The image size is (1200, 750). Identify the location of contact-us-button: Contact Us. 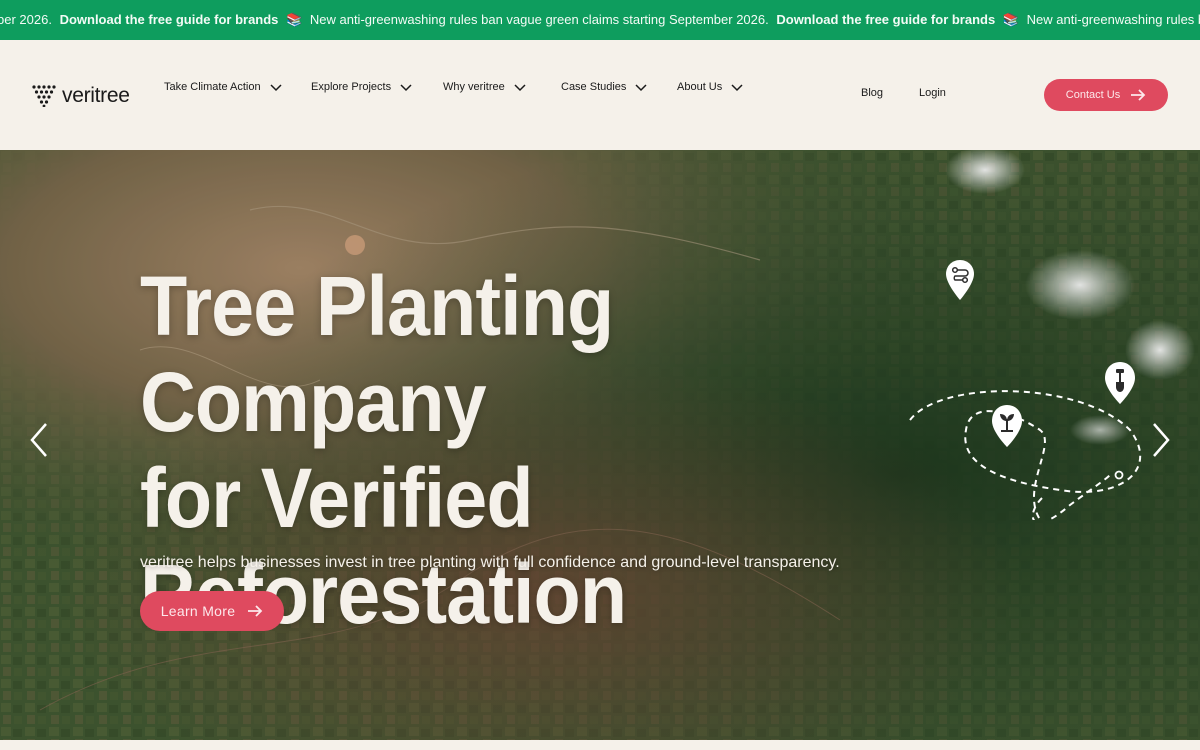
(1106, 95).